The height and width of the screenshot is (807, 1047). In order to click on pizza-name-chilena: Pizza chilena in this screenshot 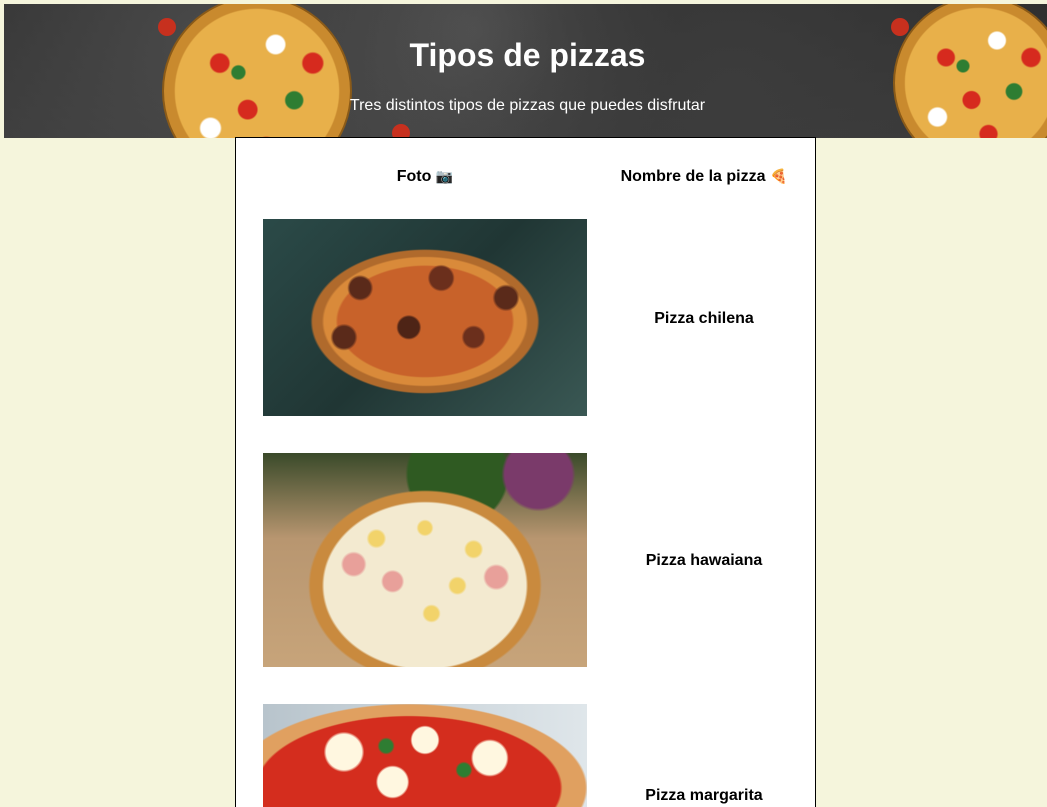, I will do `click(704, 318)`.